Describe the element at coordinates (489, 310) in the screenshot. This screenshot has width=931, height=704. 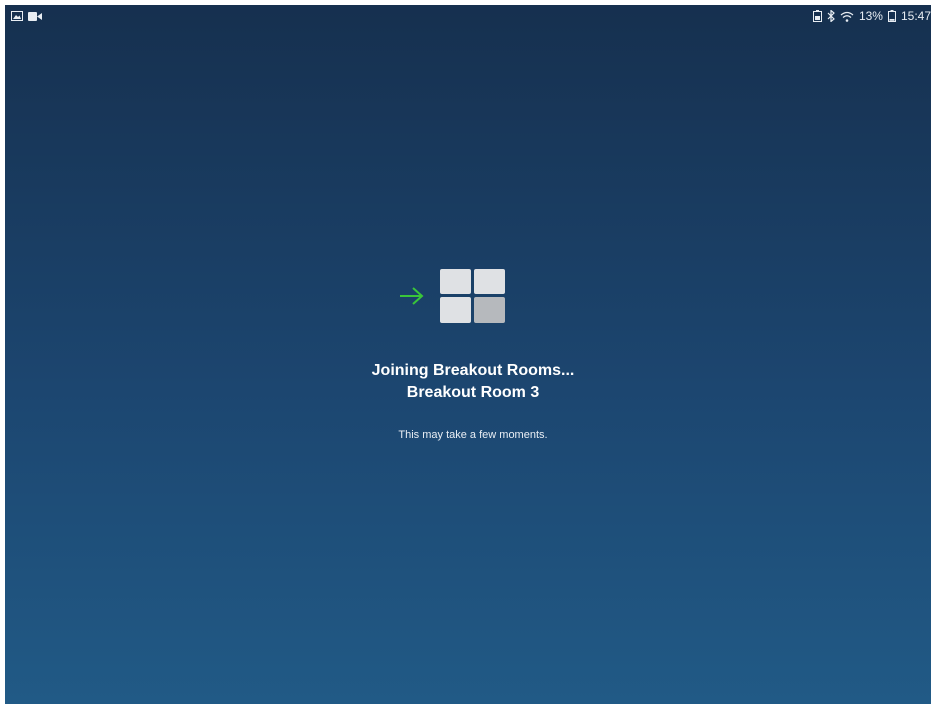
I see `room-tile-active` at that location.